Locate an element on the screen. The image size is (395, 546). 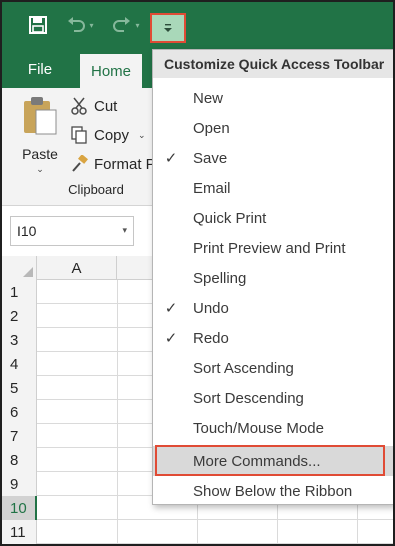
menu-item-quick-print: Quick Print is located at coordinates (273, 218).